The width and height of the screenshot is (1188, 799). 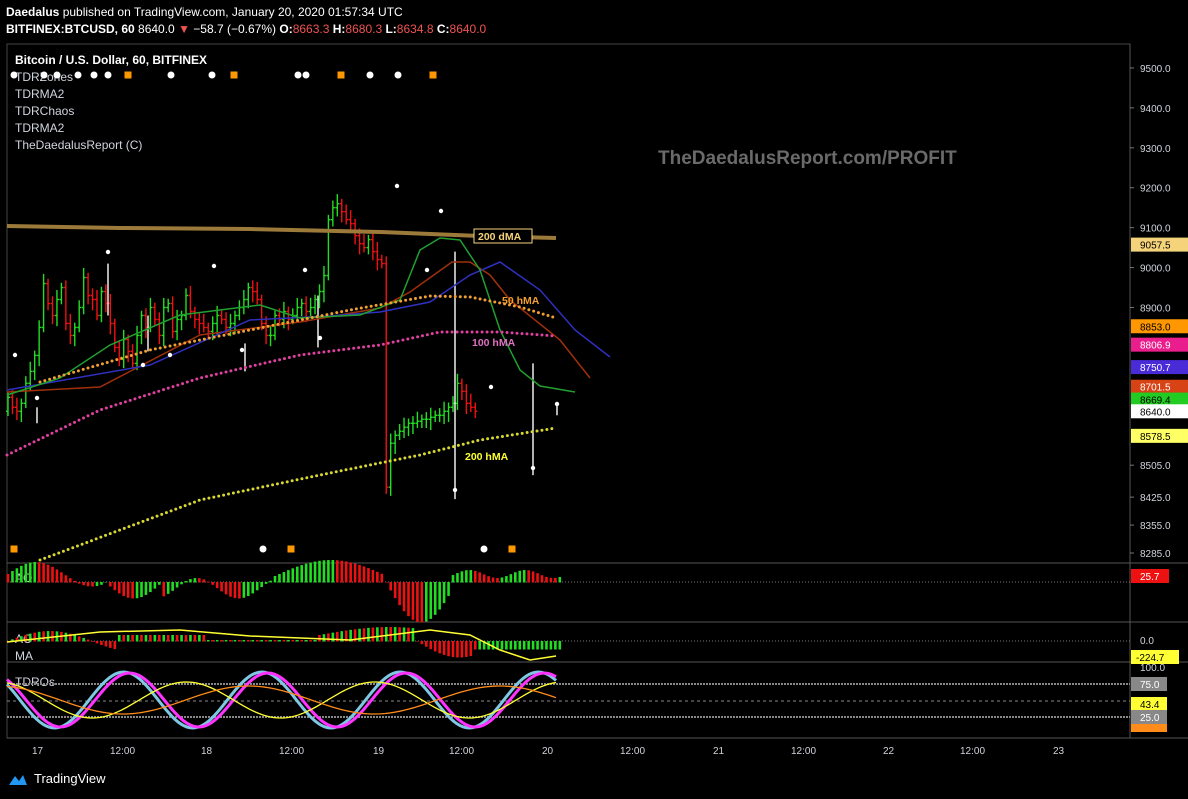 What do you see at coordinates (281, 393) in the screenshot?
I see `hma-100-line` at bounding box center [281, 393].